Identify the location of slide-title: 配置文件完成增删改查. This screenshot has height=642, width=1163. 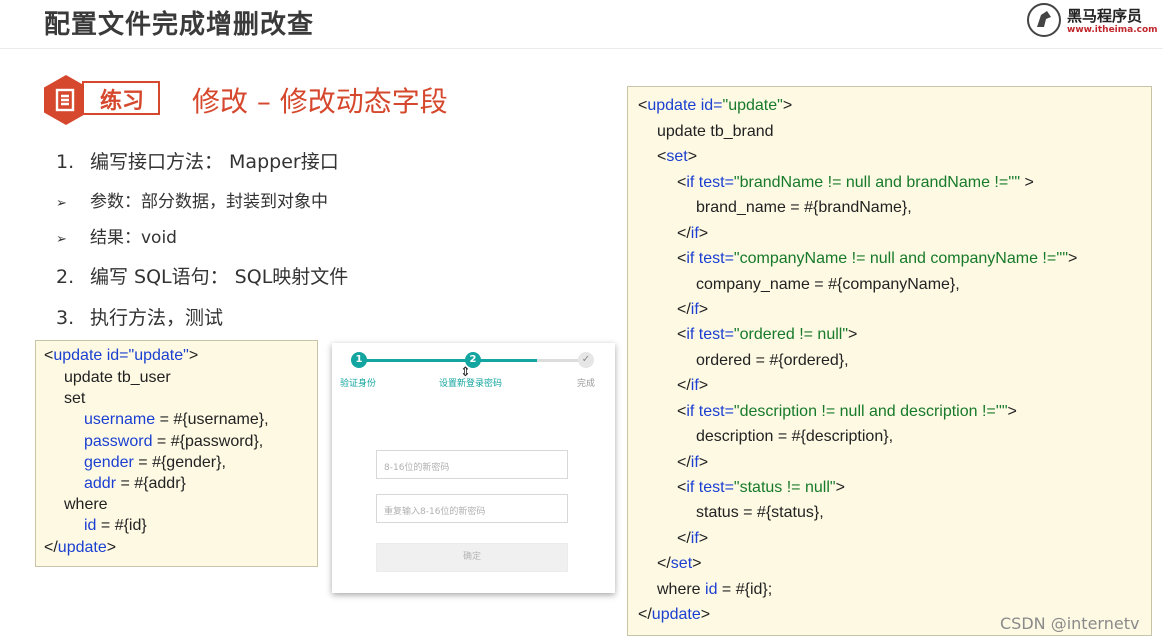
(179, 25).